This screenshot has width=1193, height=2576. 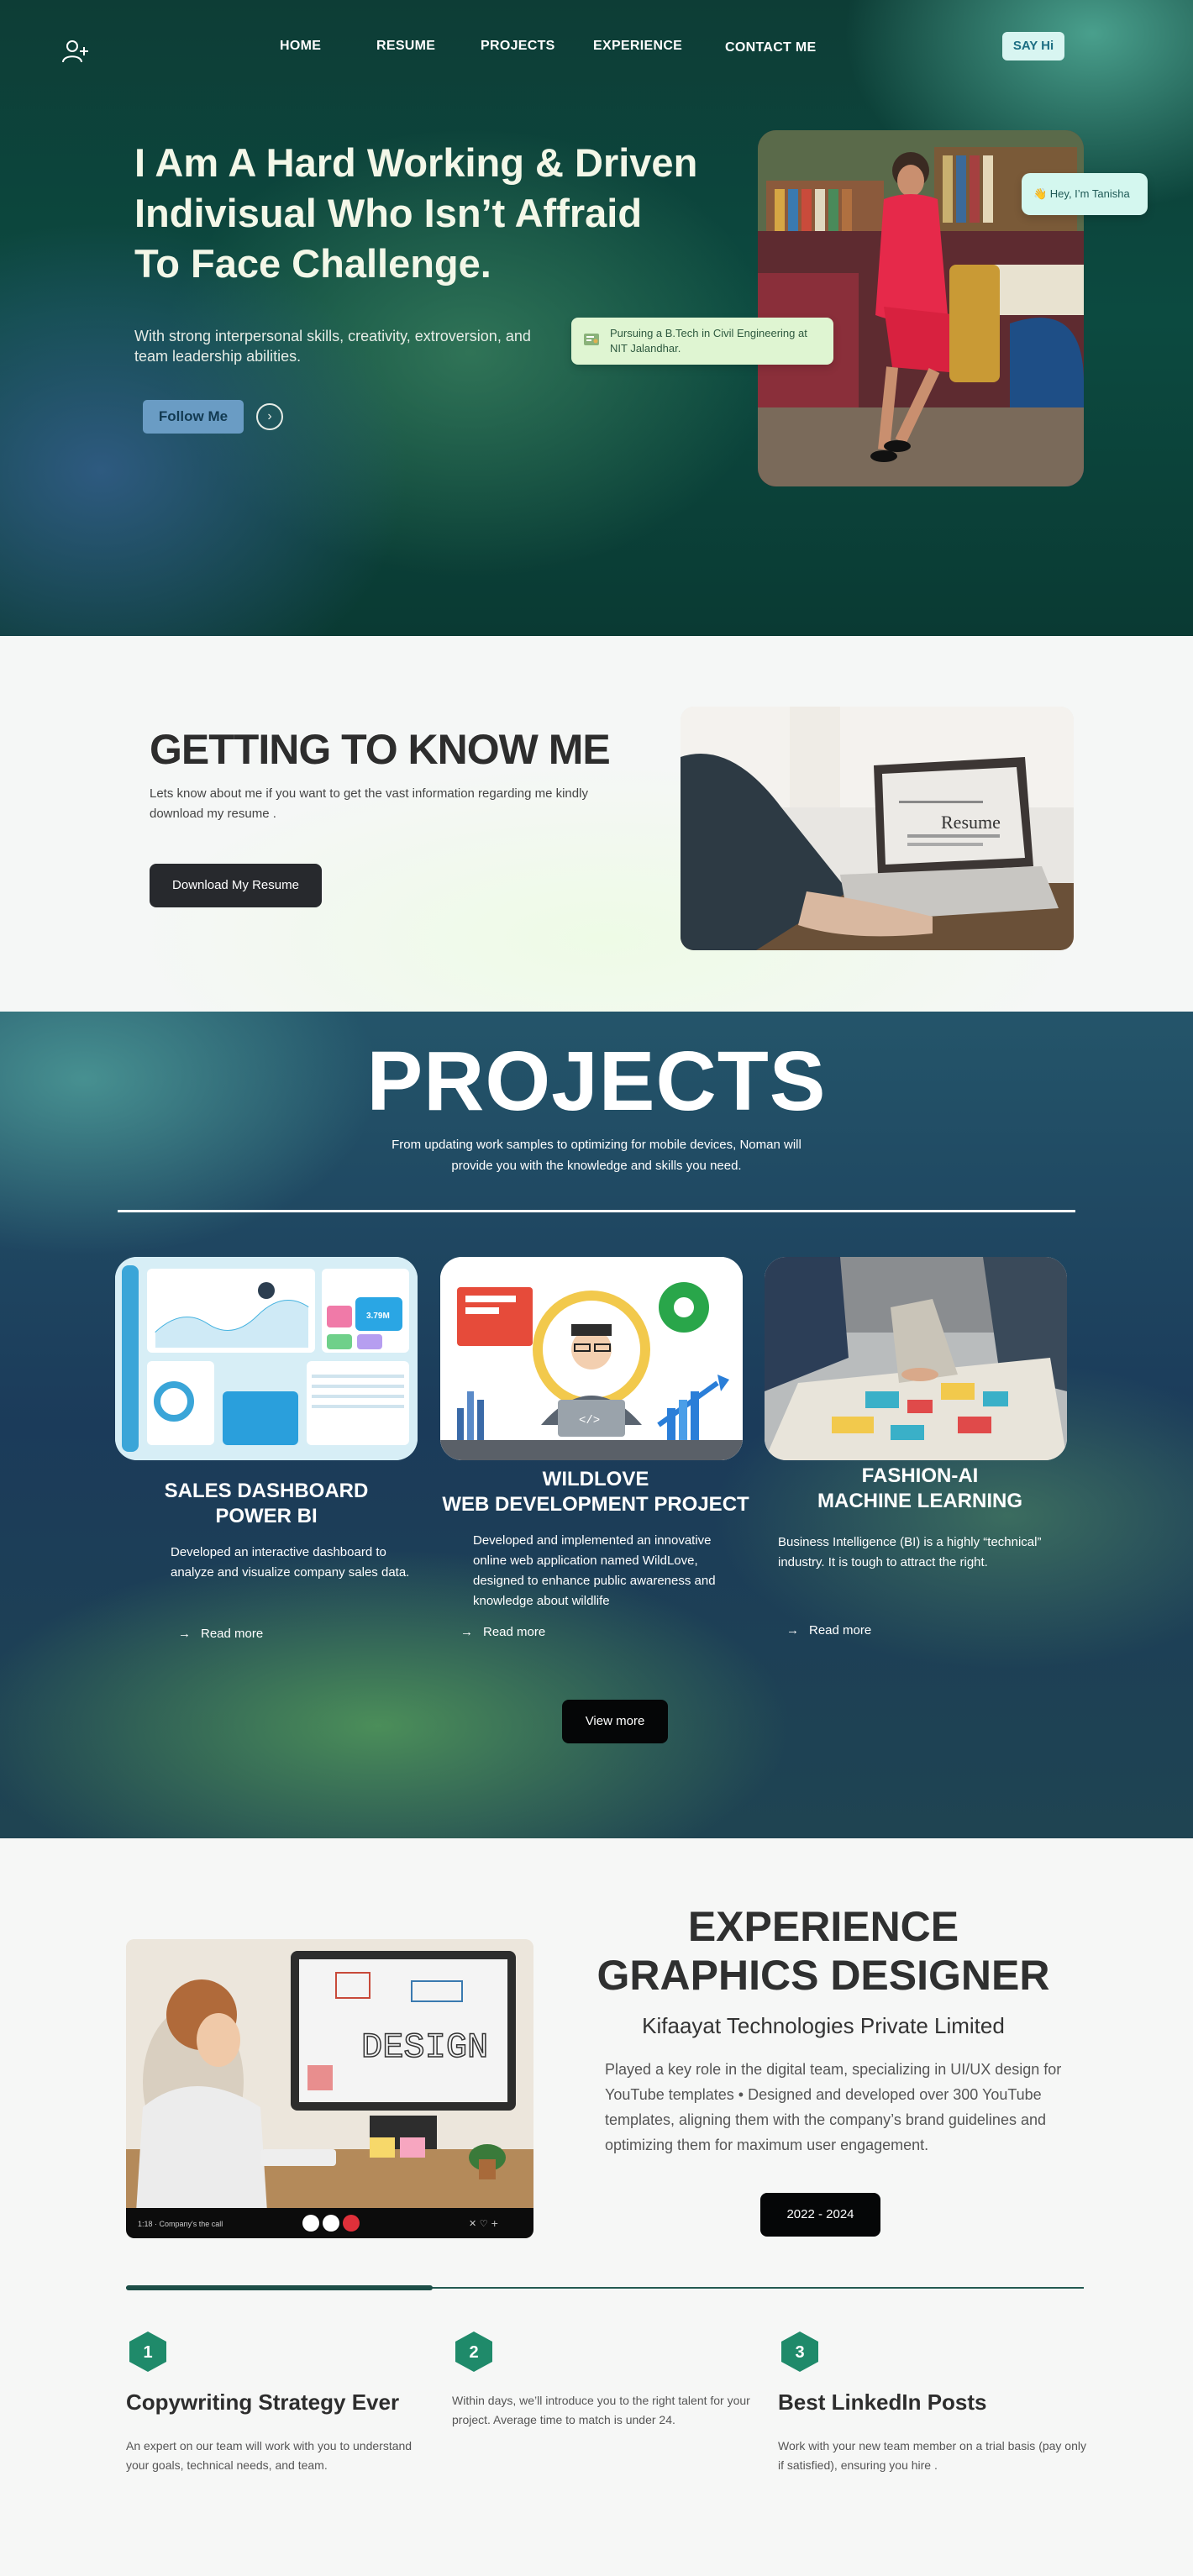 What do you see at coordinates (405, 46) in the screenshot?
I see `nav-resume: RESUME` at bounding box center [405, 46].